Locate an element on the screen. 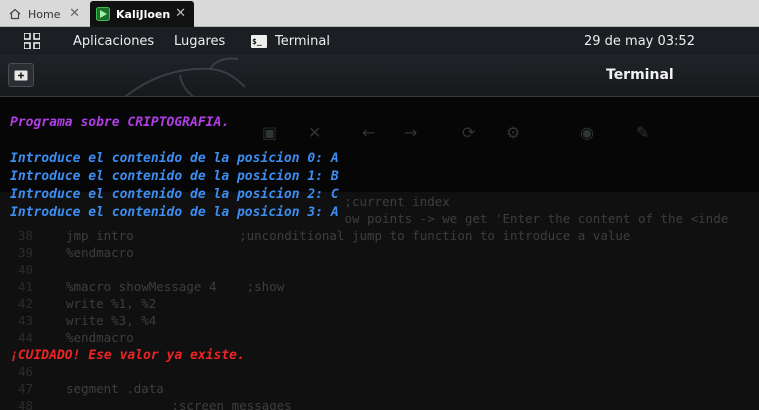  terminal-headerbar: Terminal is located at coordinates (379, 76).